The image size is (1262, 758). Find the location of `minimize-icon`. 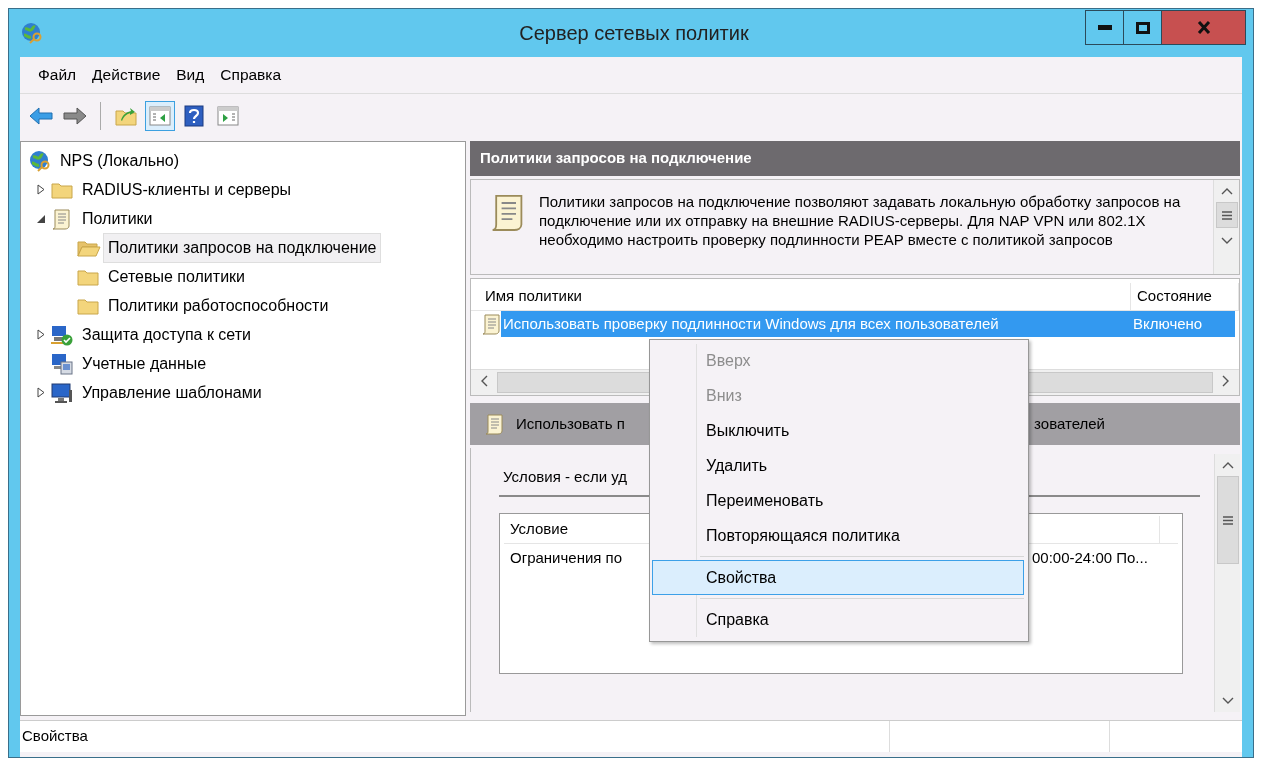

minimize-icon is located at coordinates (1104, 27).